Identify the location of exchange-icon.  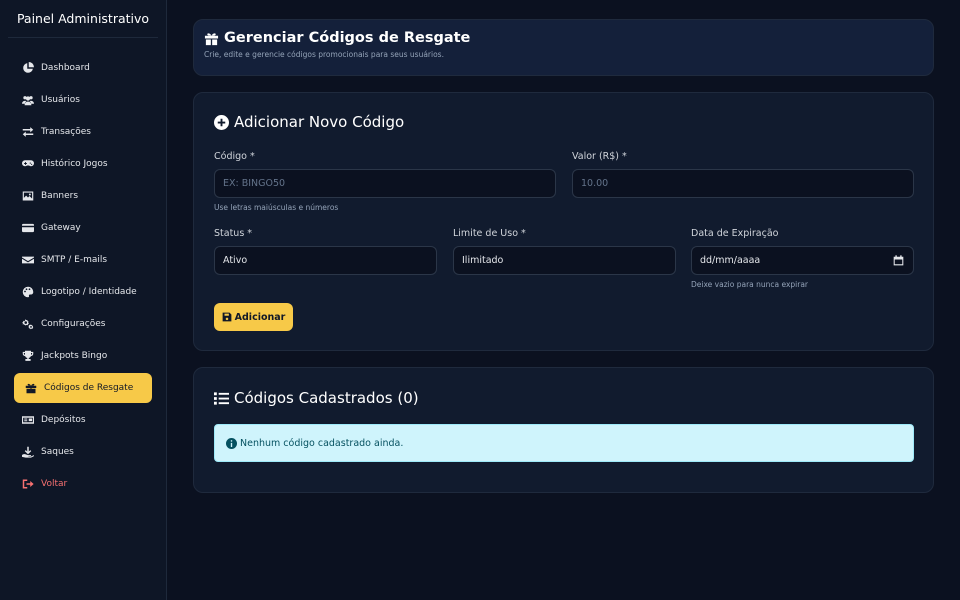
(27, 132).